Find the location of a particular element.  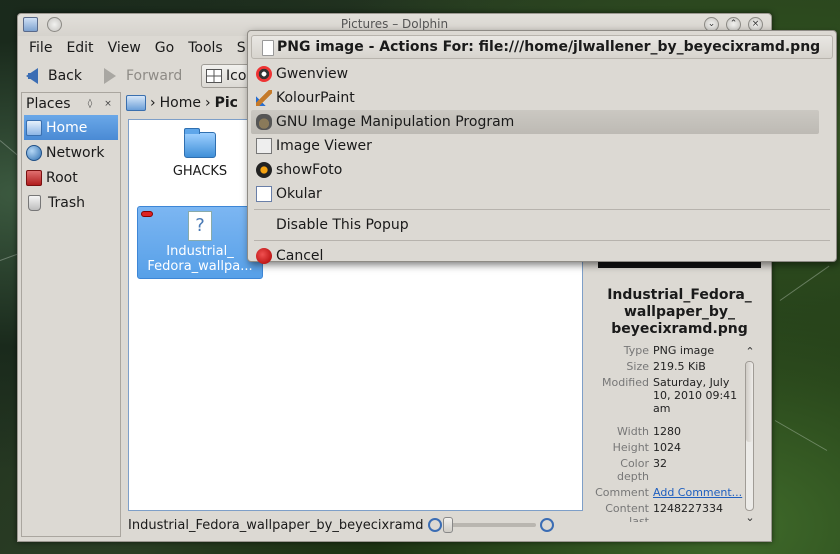

place-trash: Trash is located at coordinates (71, 202).